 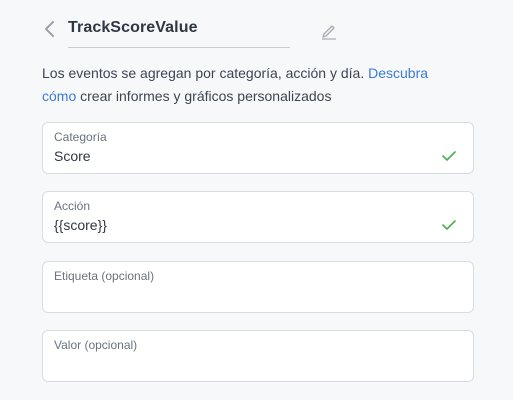 What do you see at coordinates (50, 29) in the screenshot?
I see `chevron-left-icon` at bounding box center [50, 29].